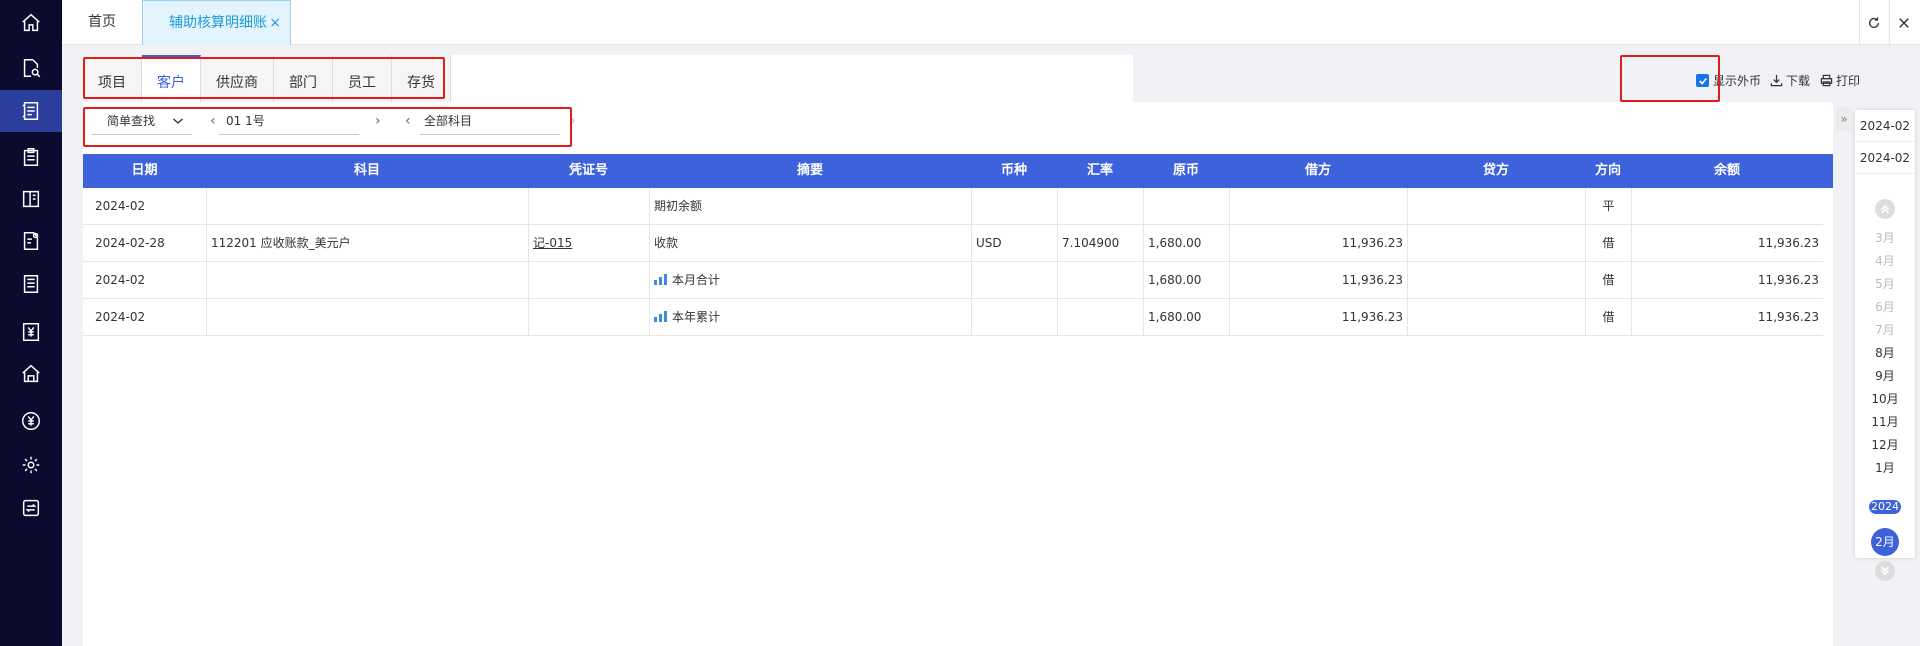 The image size is (1920, 646). Describe the element at coordinates (1885, 571) in the screenshot. I see `scroll-down-button` at that location.